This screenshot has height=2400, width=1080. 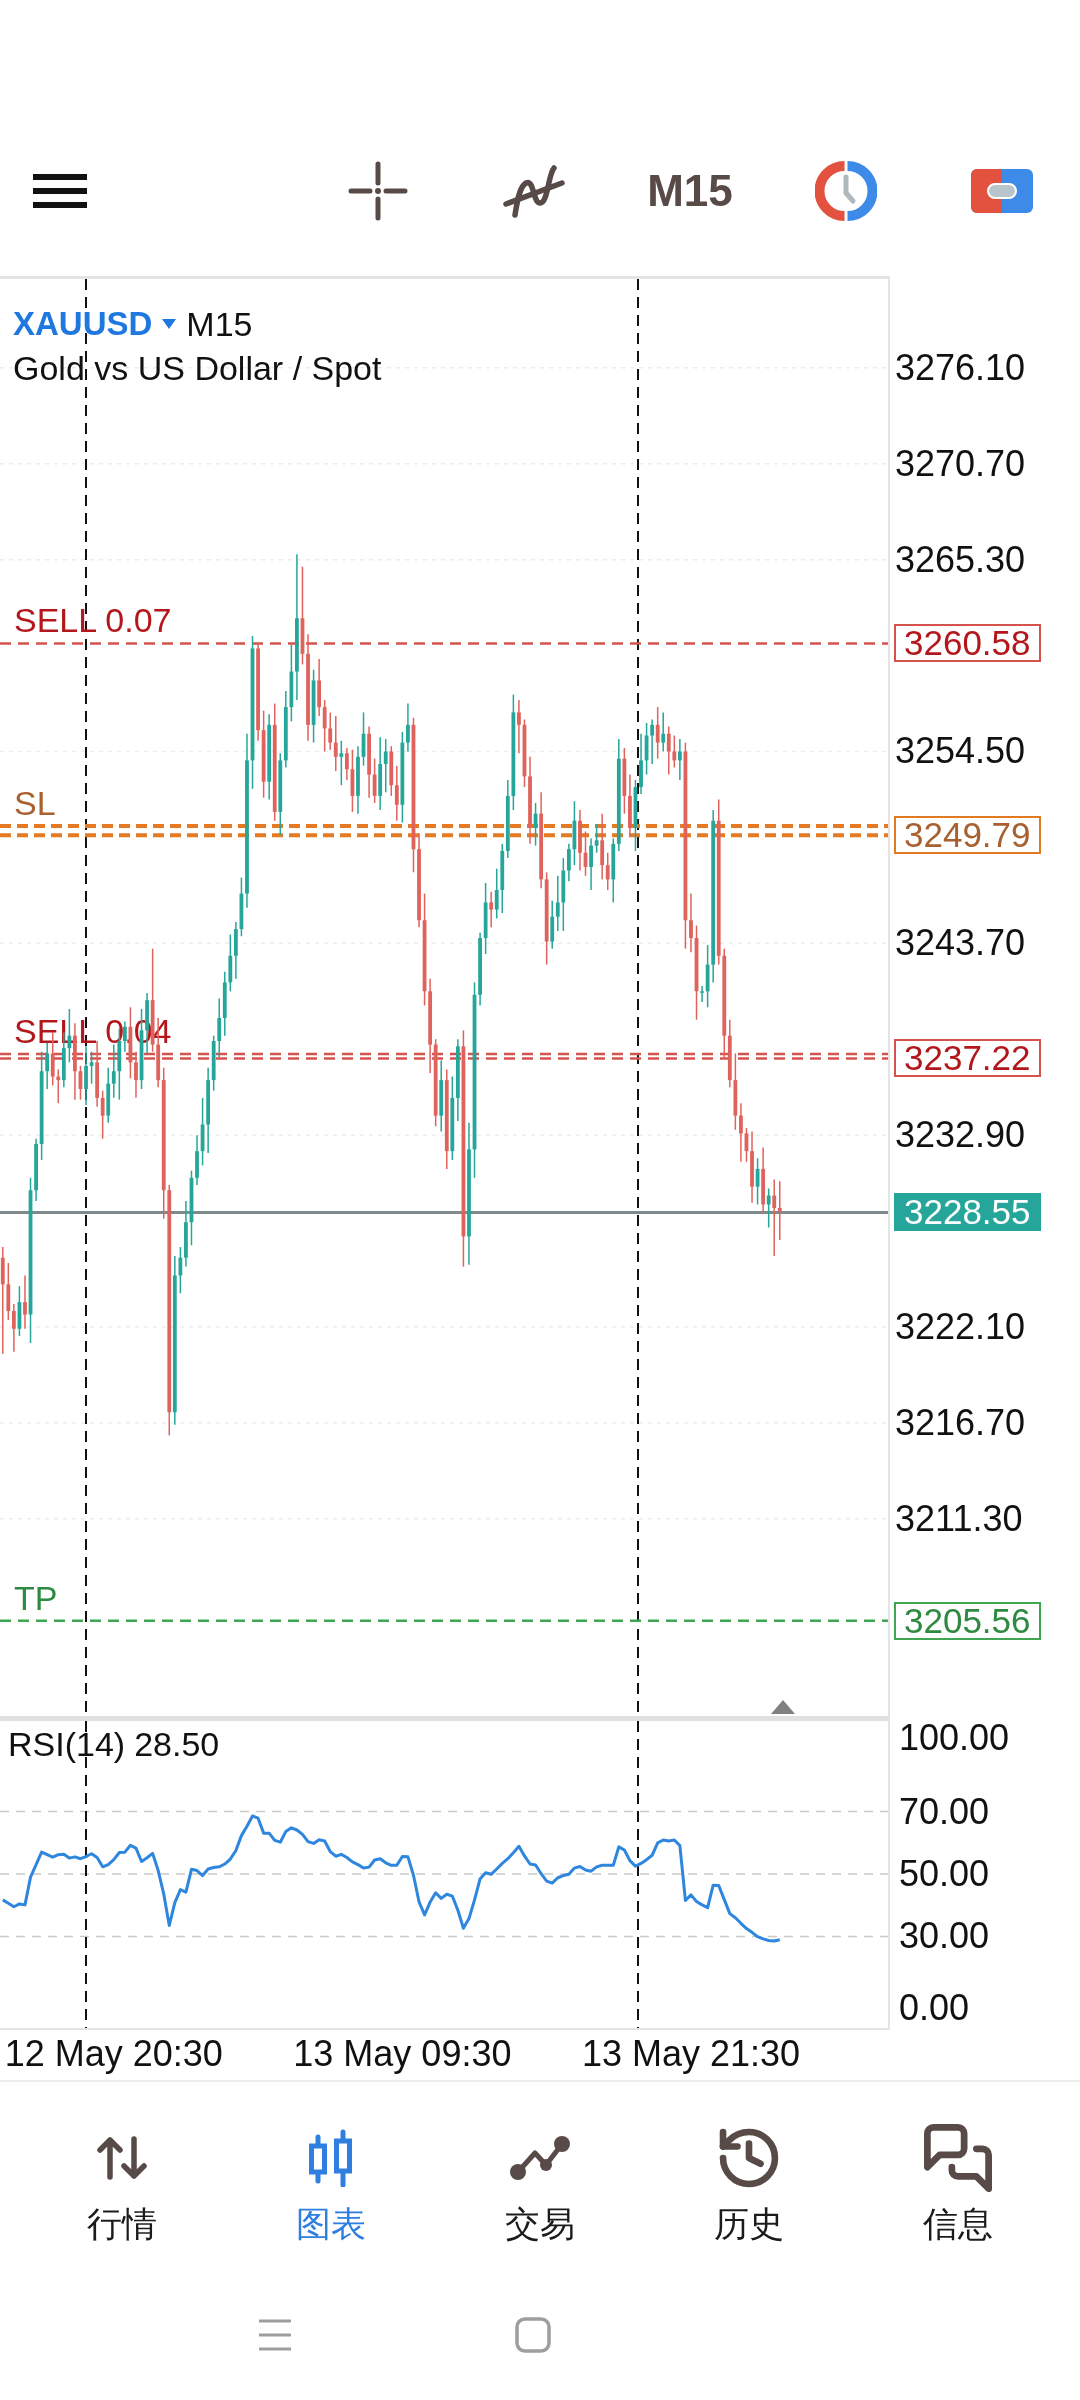 I want to click on sell-order-tag: 3260.58, so click(x=967, y=643).